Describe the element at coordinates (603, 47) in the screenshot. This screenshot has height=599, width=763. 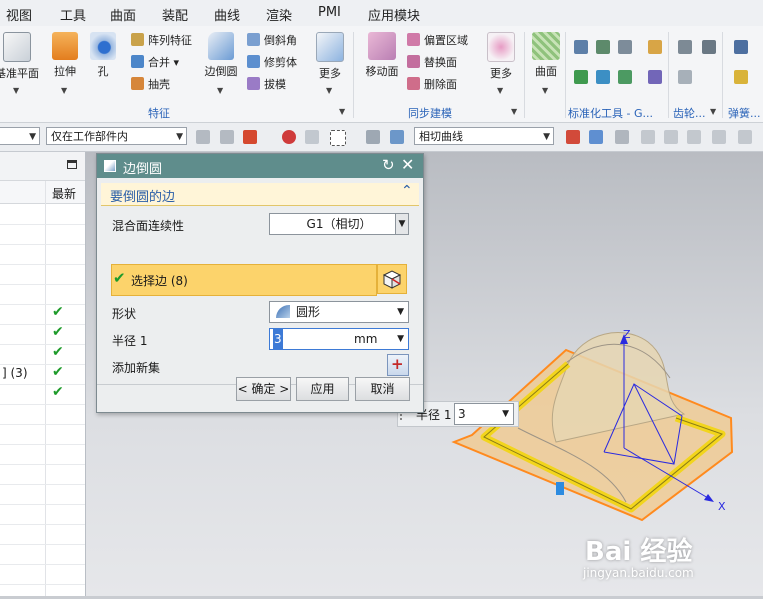
I see `fastener-icon` at that location.